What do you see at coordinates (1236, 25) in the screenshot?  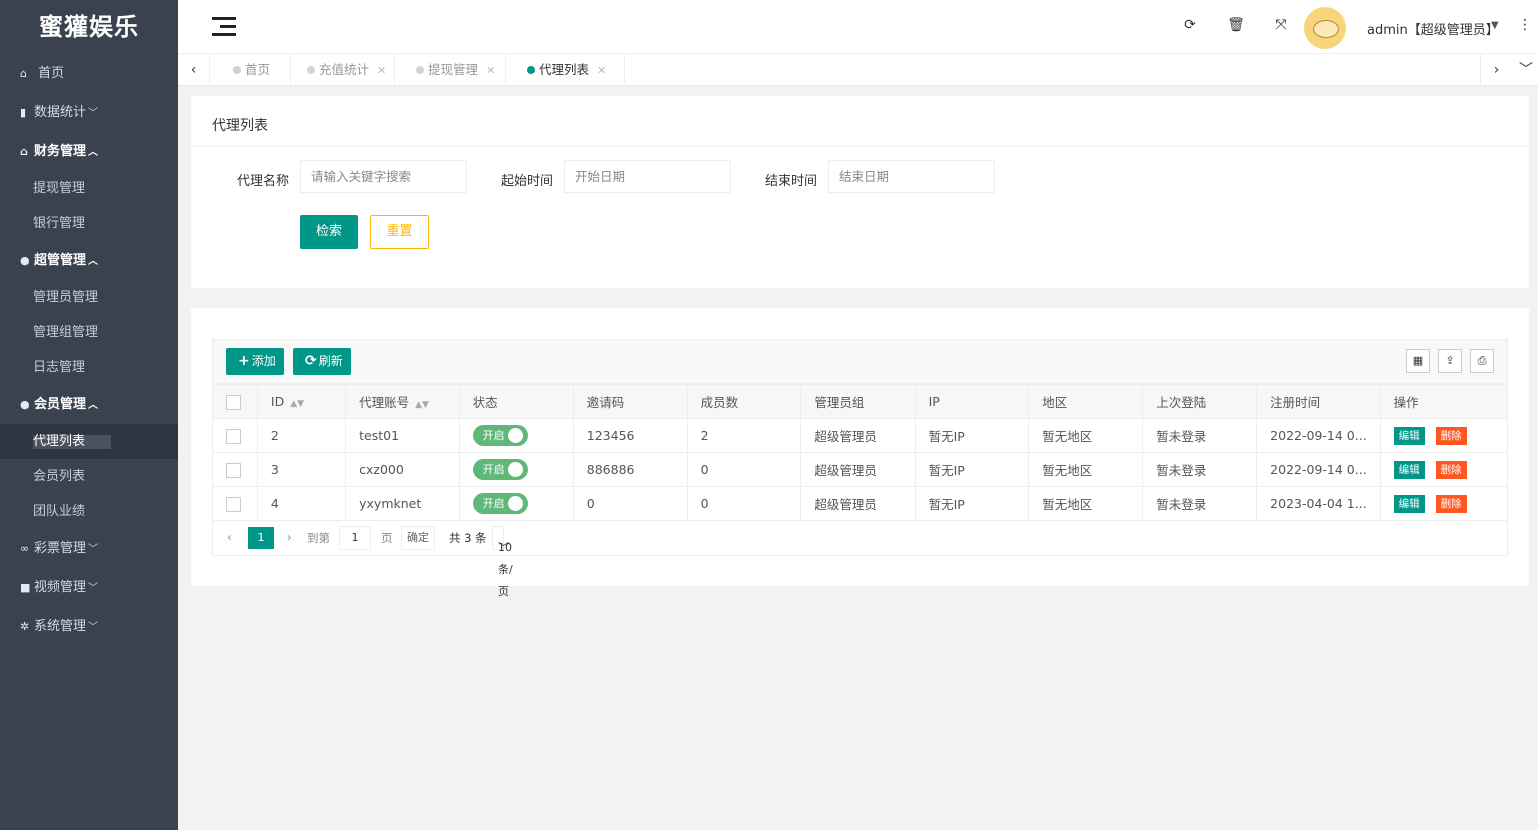 I see `trash-icon: 🗑` at bounding box center [1236, 25].